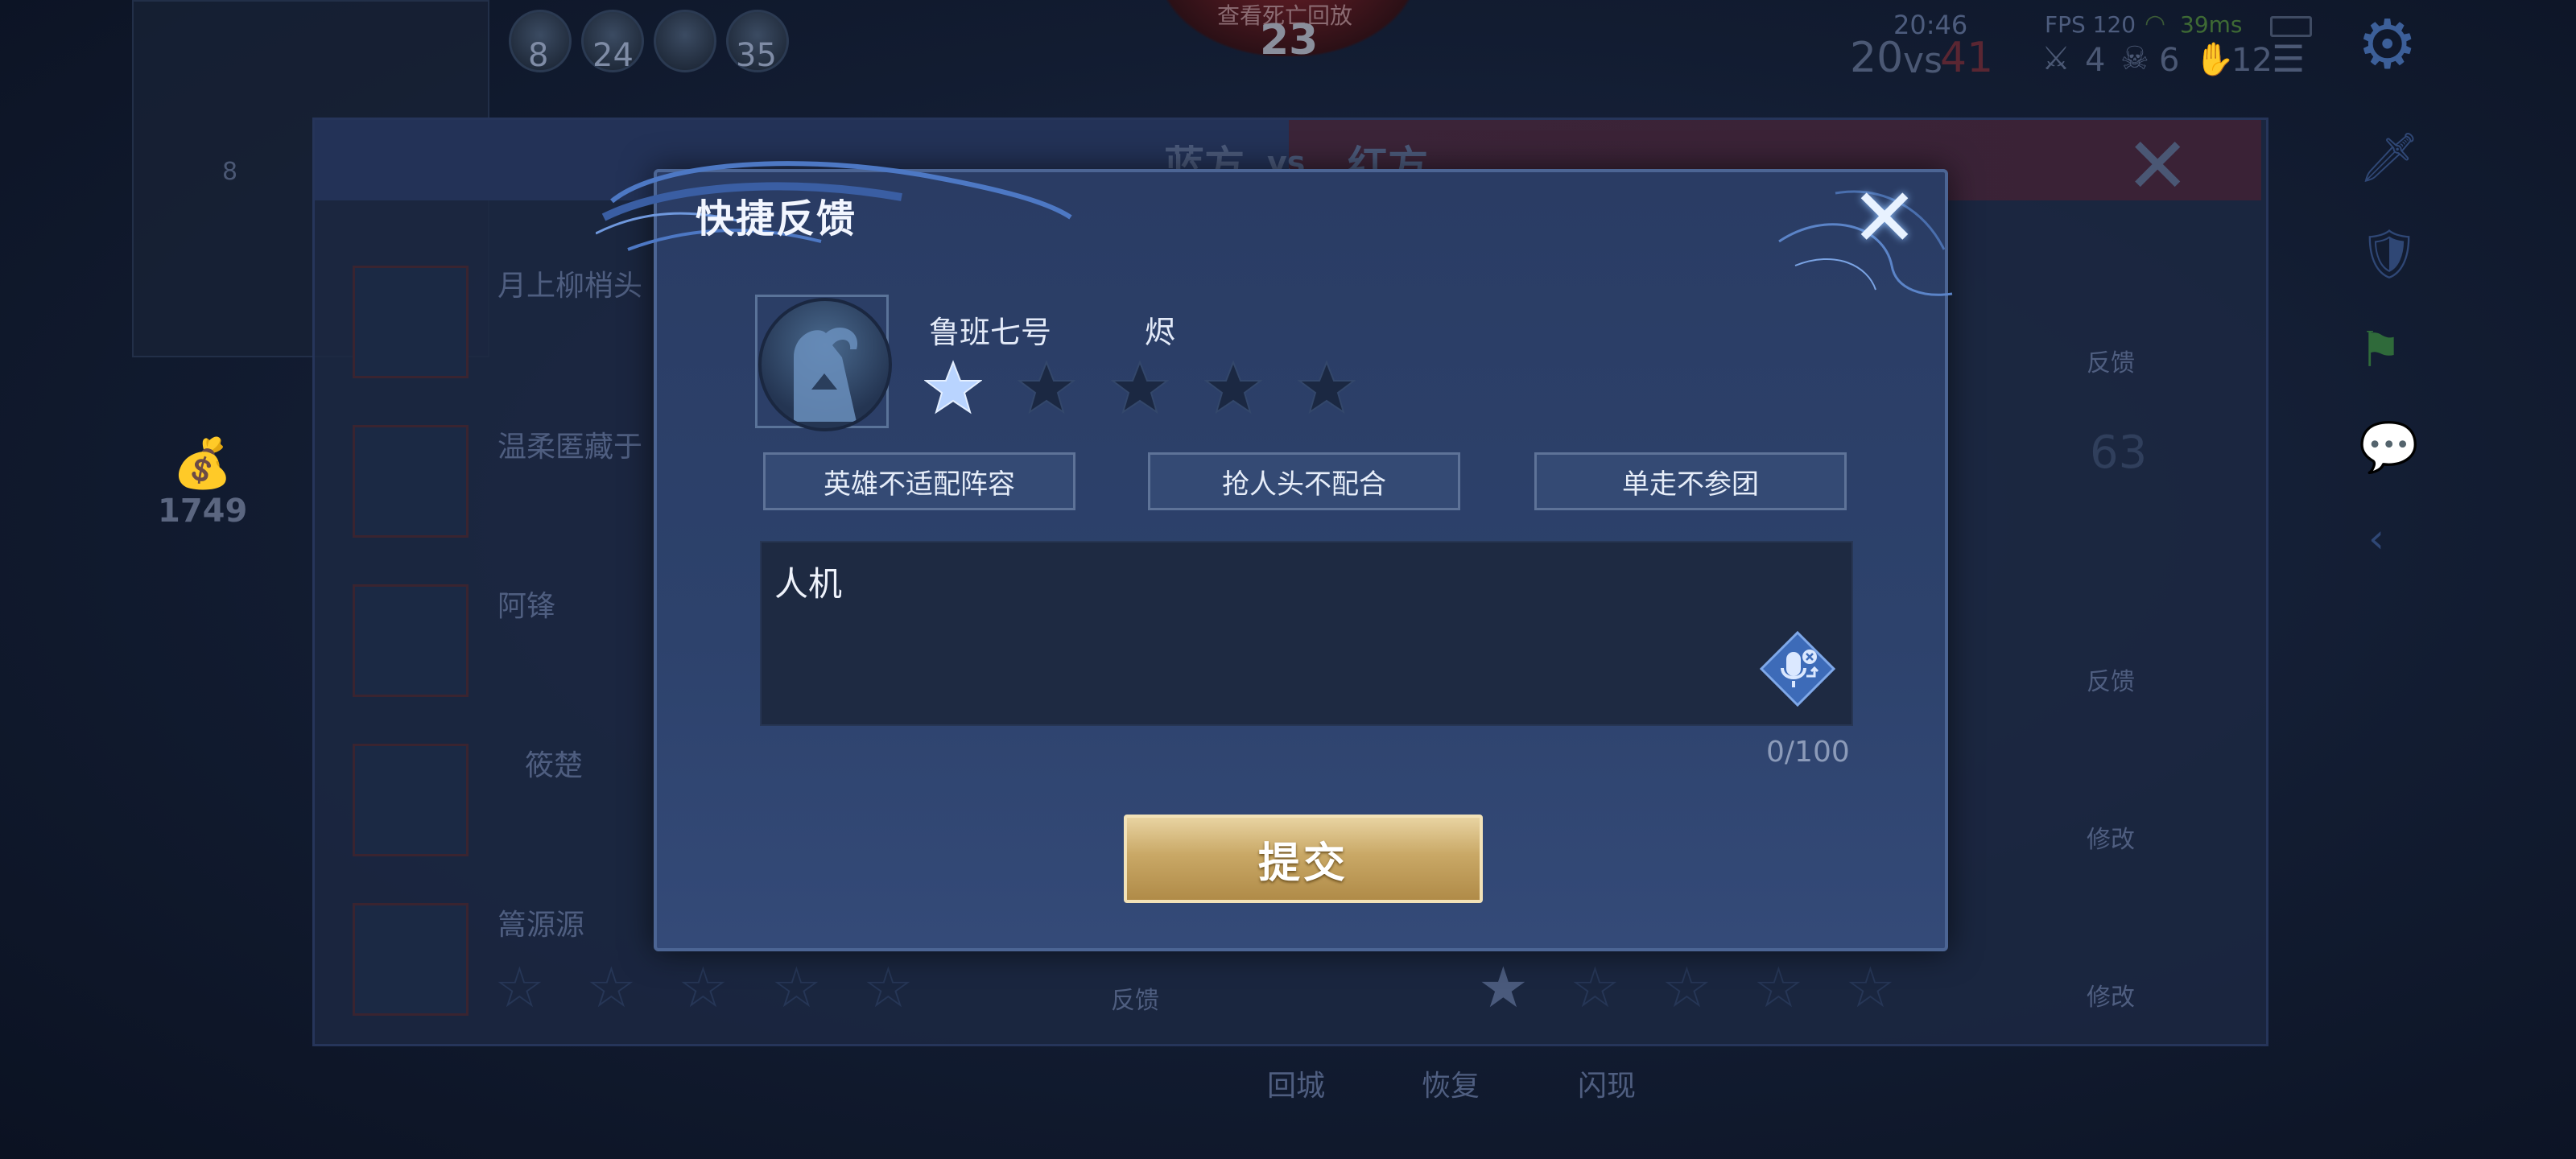  What do you see at coordinates (990, 332) in the screenshot?
I see `target-player-name: 鲁班七号` at bounding box center [990, 332].